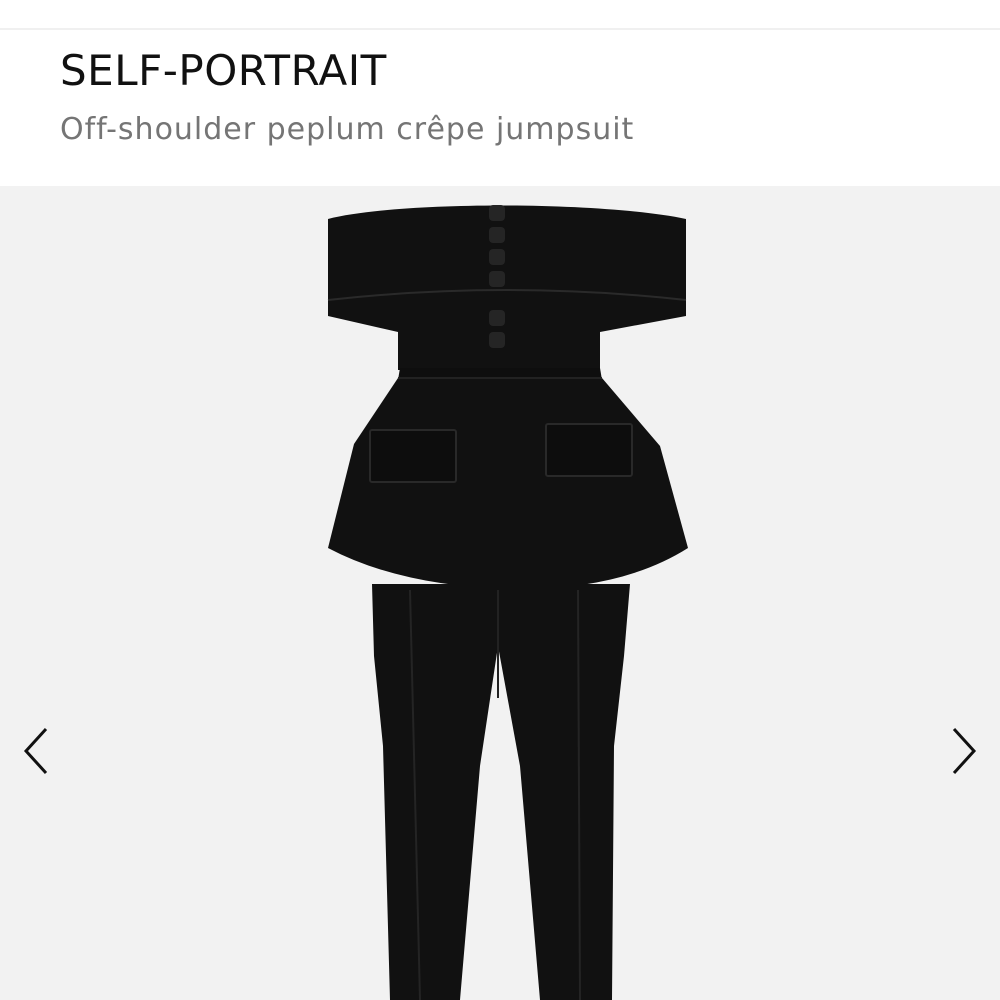 Image resolution: width=1000 pixels, height=1000 pixels. Describe the element at coordinates (38, 751) in the screenshot. I see `chevron-left-icon` at that location.